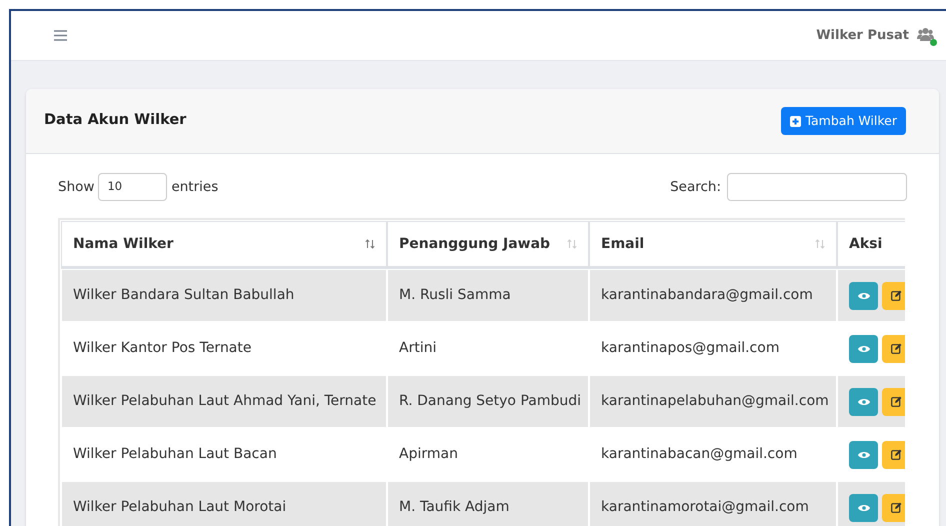  Describe the element at coordinates (490, 401) in the screenshot. I see `table-cell: R. Danang Setyo Pambudi` at that location.